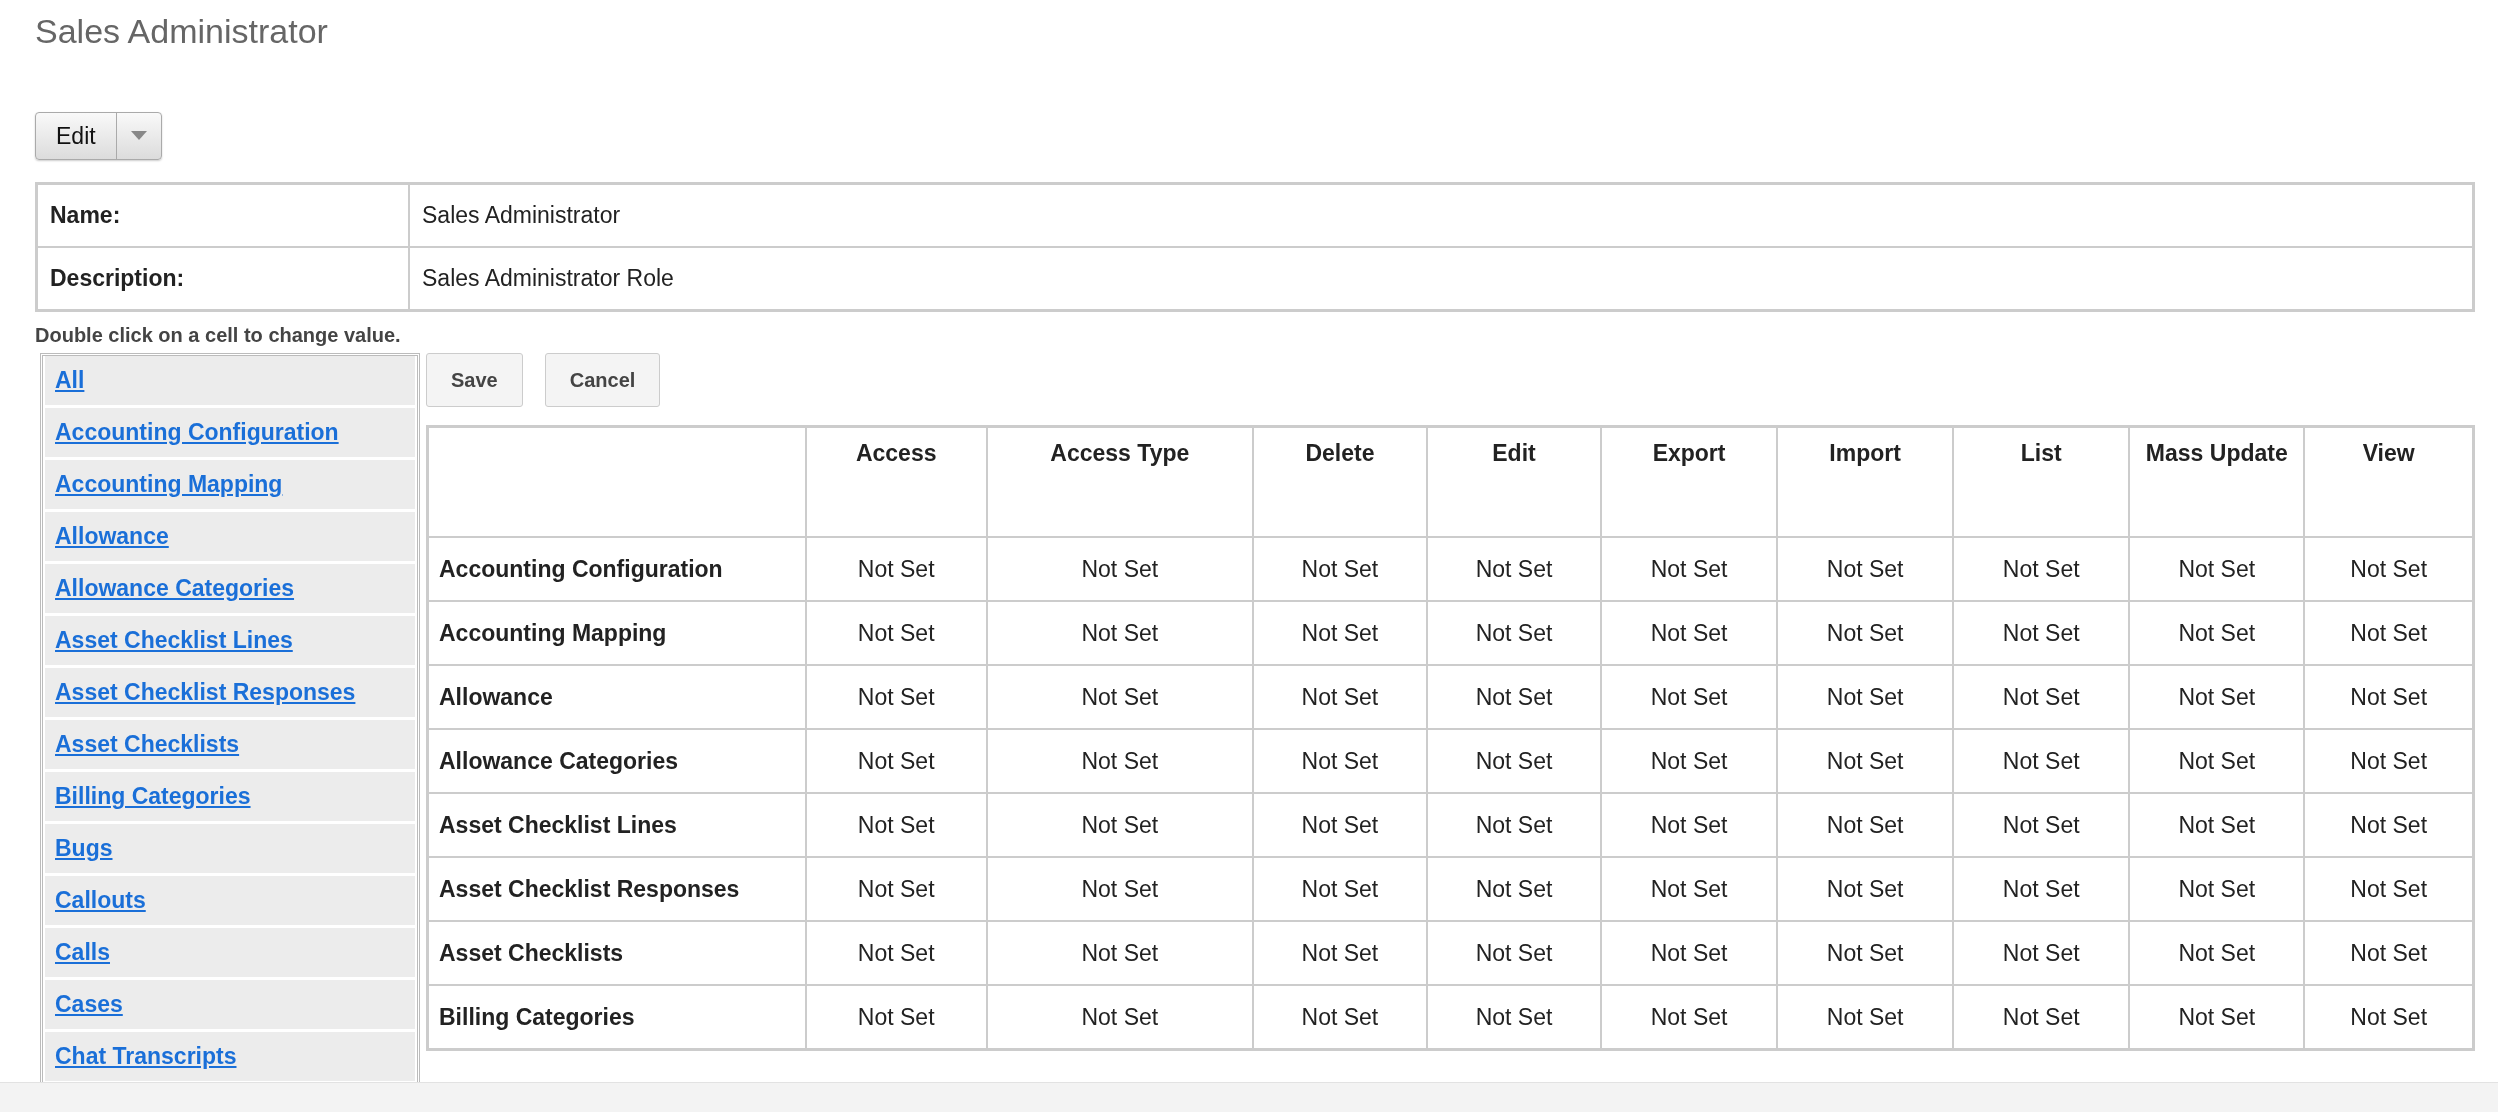 This screenshot has width=2498, height=1112. What do you see at coordinates (2217, 481) in the screenshot?
I see `column-header: Mass Update` at bounding box center [2217, 481].